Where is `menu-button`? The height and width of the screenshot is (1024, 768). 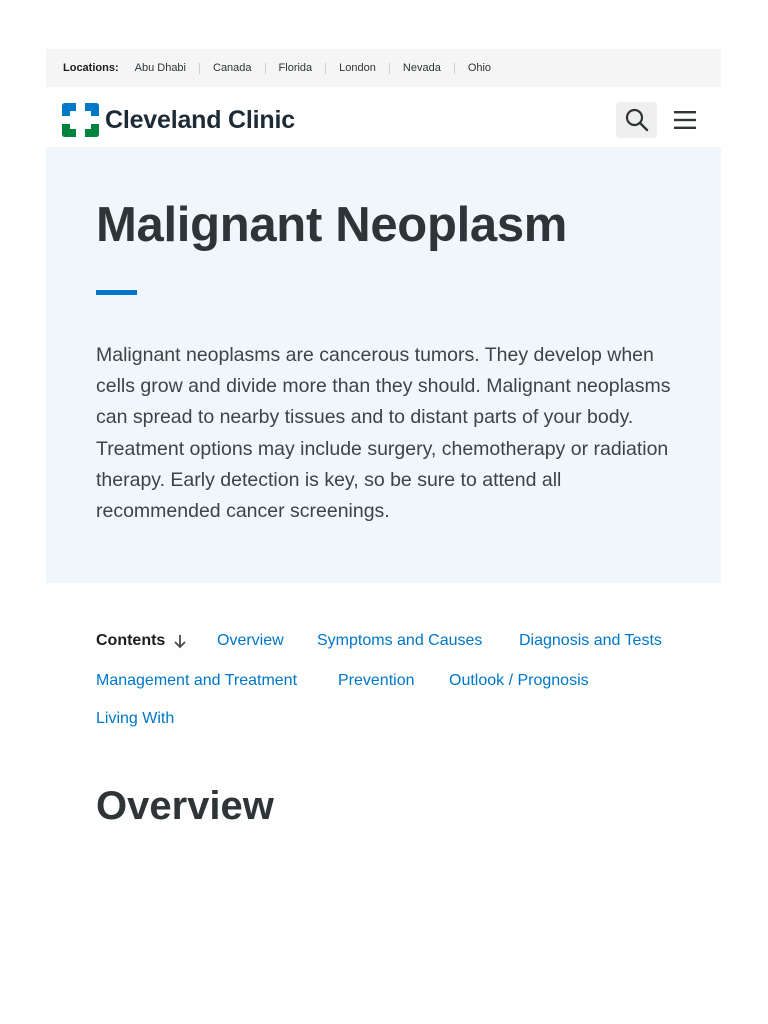 menu-button is located at coordinates (685, 120).